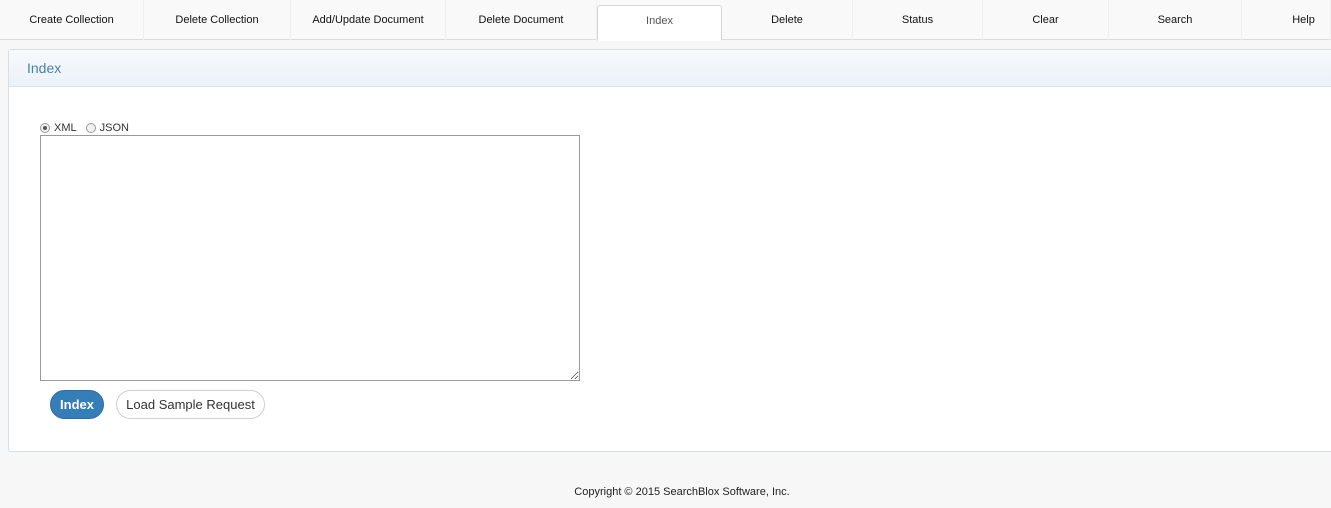 The image size is (1331, 508). Describe the element at coordinates (659, 23) in the screenshot. I see `tab-index: Index` at that location.